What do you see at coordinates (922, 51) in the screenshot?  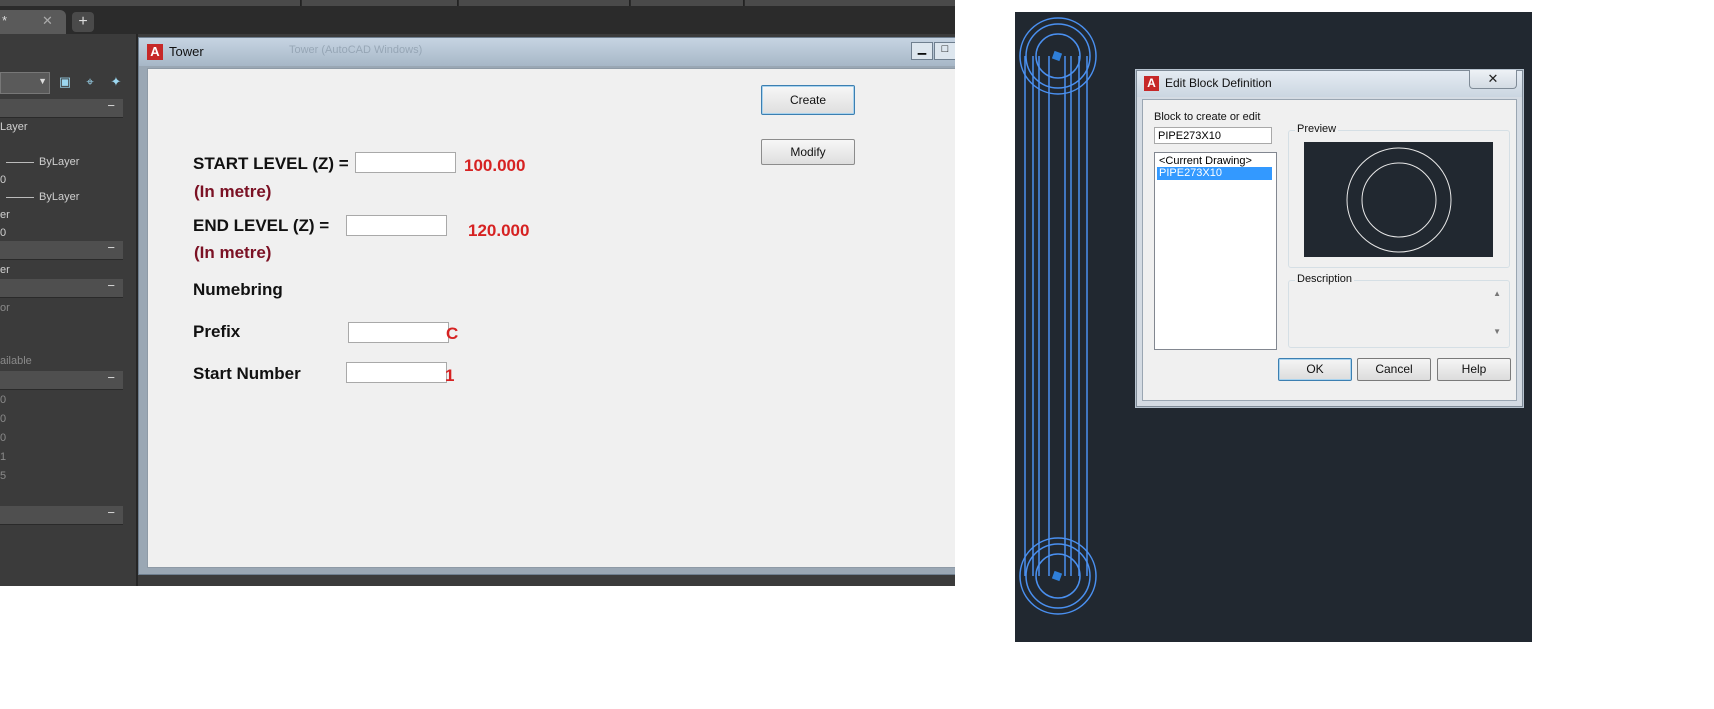 I see `minimize-icon: ▁` at bounding box center [922, 51].